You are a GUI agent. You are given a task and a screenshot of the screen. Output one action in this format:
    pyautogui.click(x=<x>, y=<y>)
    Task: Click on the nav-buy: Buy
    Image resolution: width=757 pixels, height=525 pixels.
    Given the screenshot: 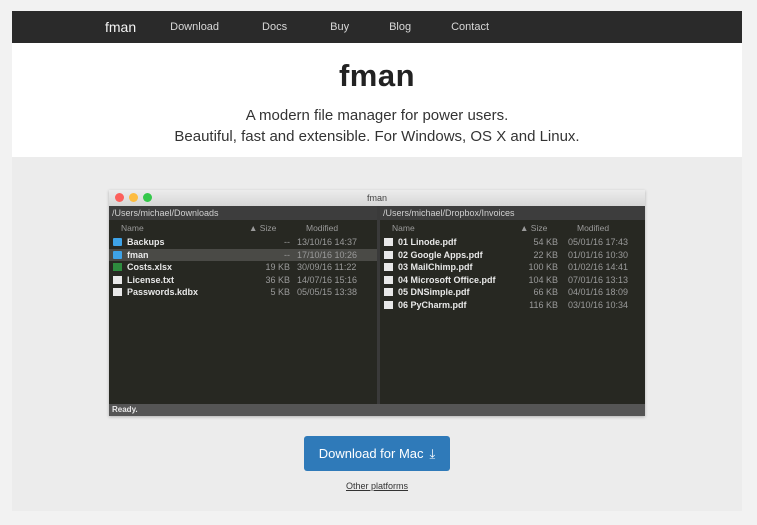 What is the action you would take?
    pyautogui.click(x=339, y=27)
    